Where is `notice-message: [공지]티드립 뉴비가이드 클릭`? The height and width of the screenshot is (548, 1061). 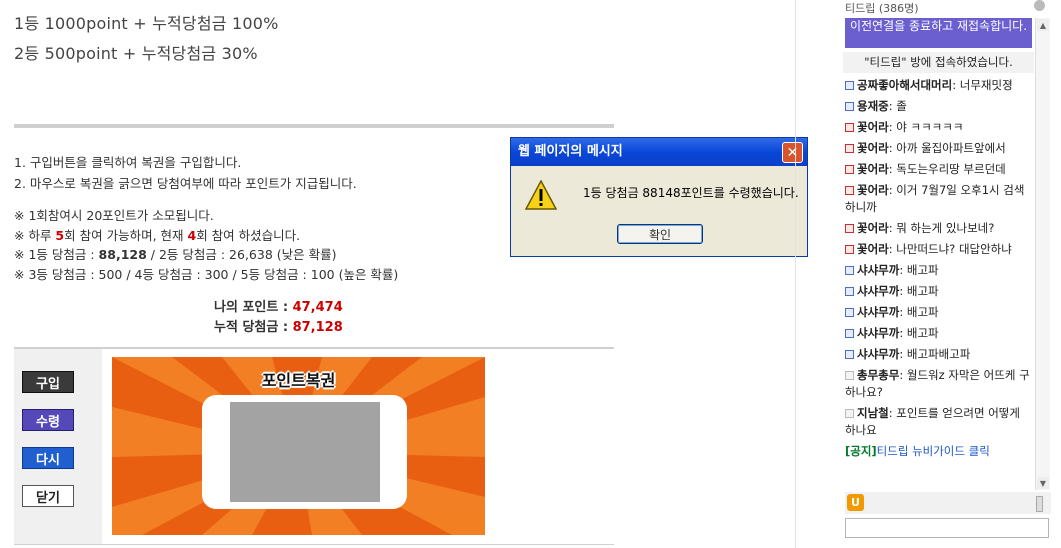
notice-message: [공지]티드립 뉴비가이드 클릭 is located at coordinates (938, 451).